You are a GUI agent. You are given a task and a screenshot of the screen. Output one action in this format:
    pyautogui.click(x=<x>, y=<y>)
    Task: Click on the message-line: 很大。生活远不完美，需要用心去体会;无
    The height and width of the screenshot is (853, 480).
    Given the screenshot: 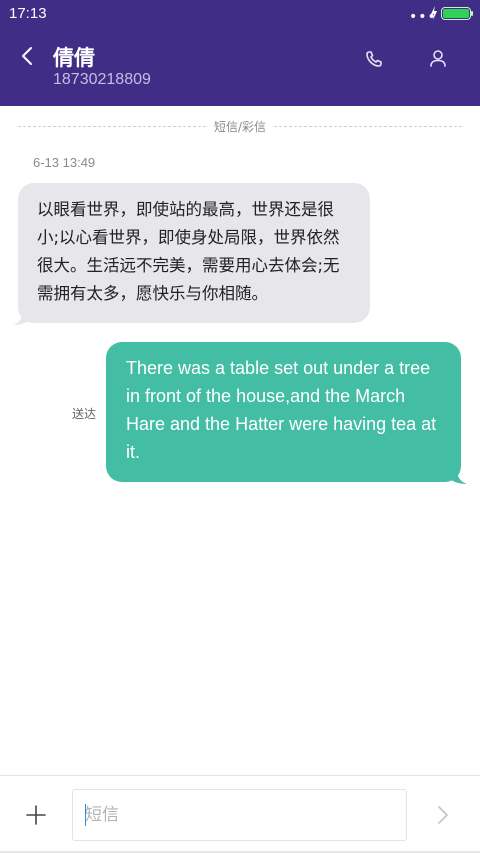 What is the action you would take?
    pyautogui.click(x=188, y=265)
    